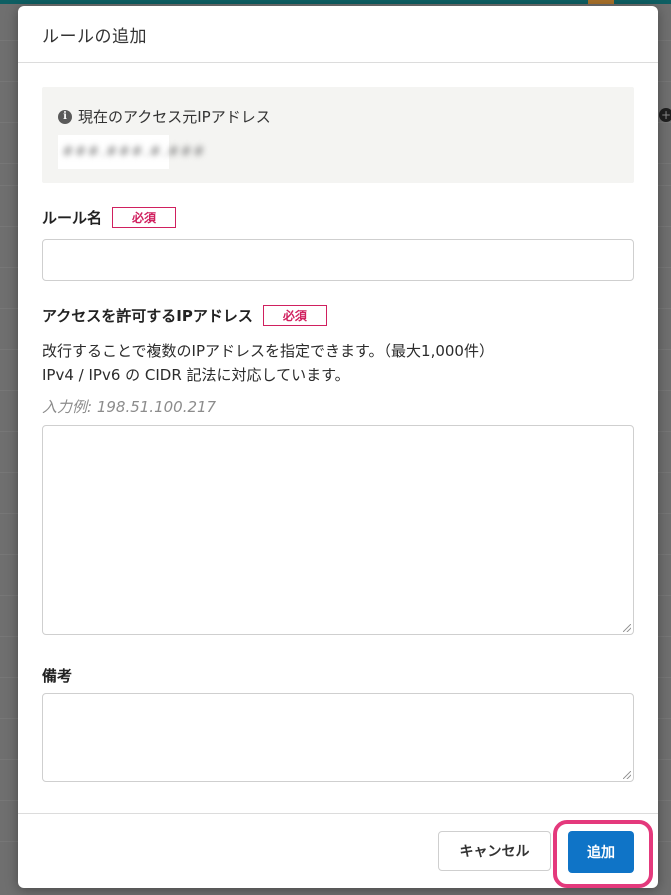 The image size is (671, 895). What do you see at coordinates (338, 135) in the screenshot?
I see `current-ip-panel: i 現在のアクセス元IPアドレス ###.###.#.###` at bounding box center [338, 135].